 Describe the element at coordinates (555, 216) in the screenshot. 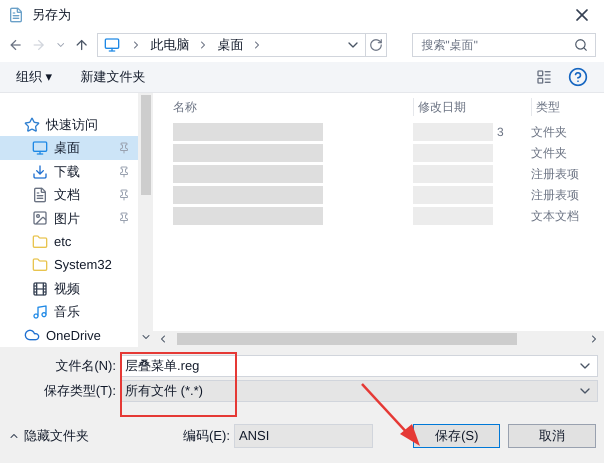

I see `table-cell-text: 文本文档` at that location.